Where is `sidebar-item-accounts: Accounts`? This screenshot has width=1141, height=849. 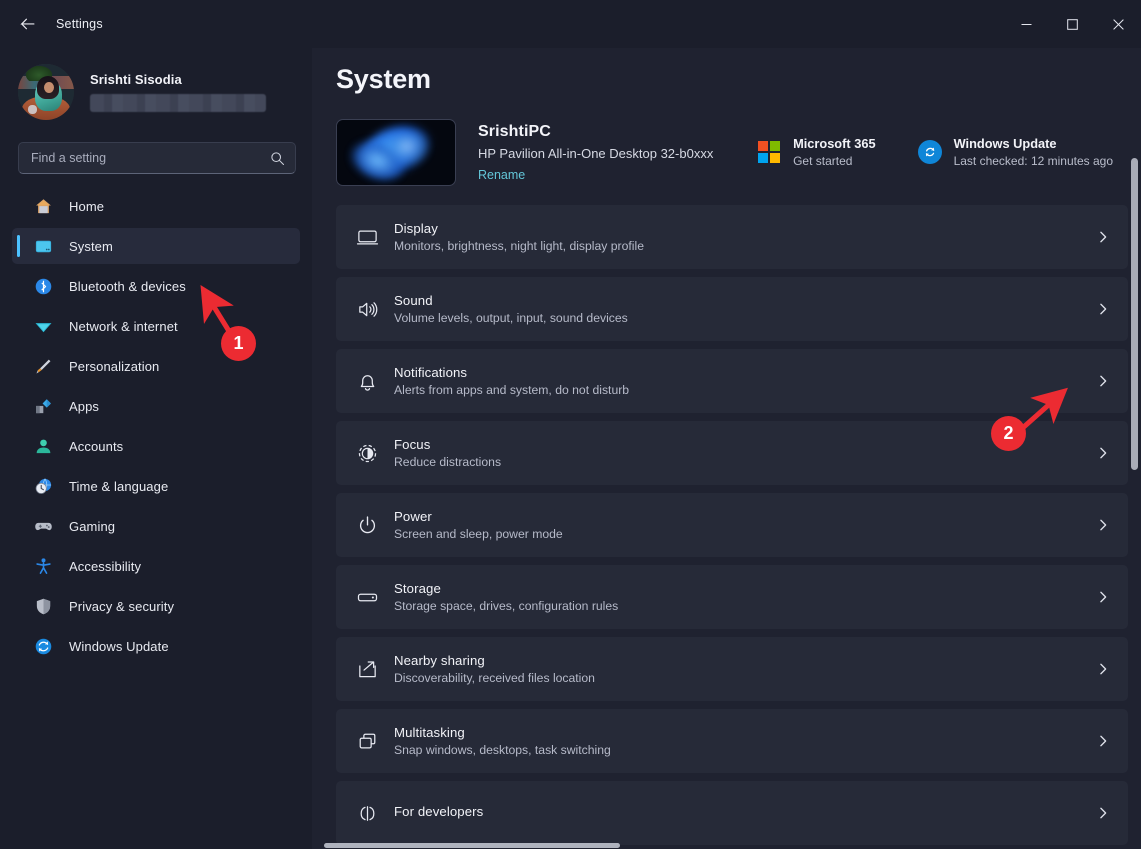 sidebar-item-accounts: Accounts is located at coordinates (156, 446).